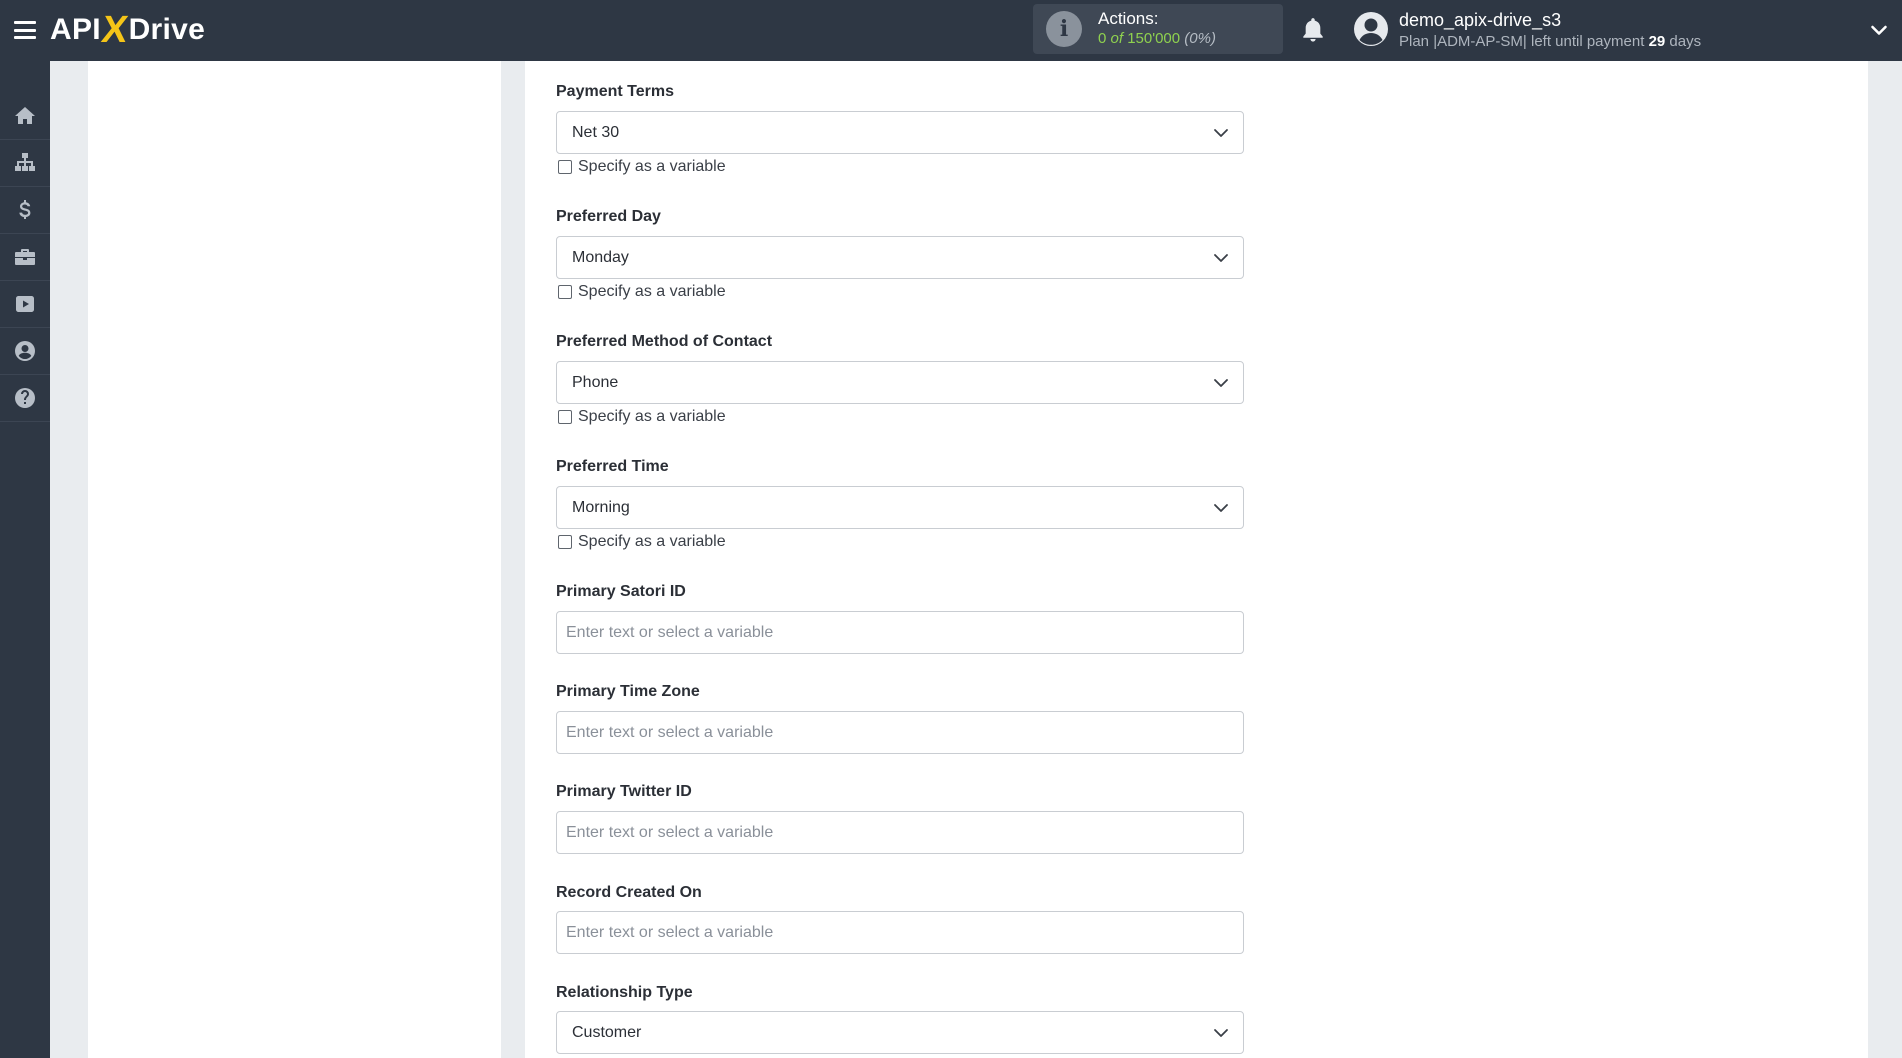 The image size is (1902, 1058). I want to click on specify-variable-preferred-day: Specify as a variable, so click(642, 292).